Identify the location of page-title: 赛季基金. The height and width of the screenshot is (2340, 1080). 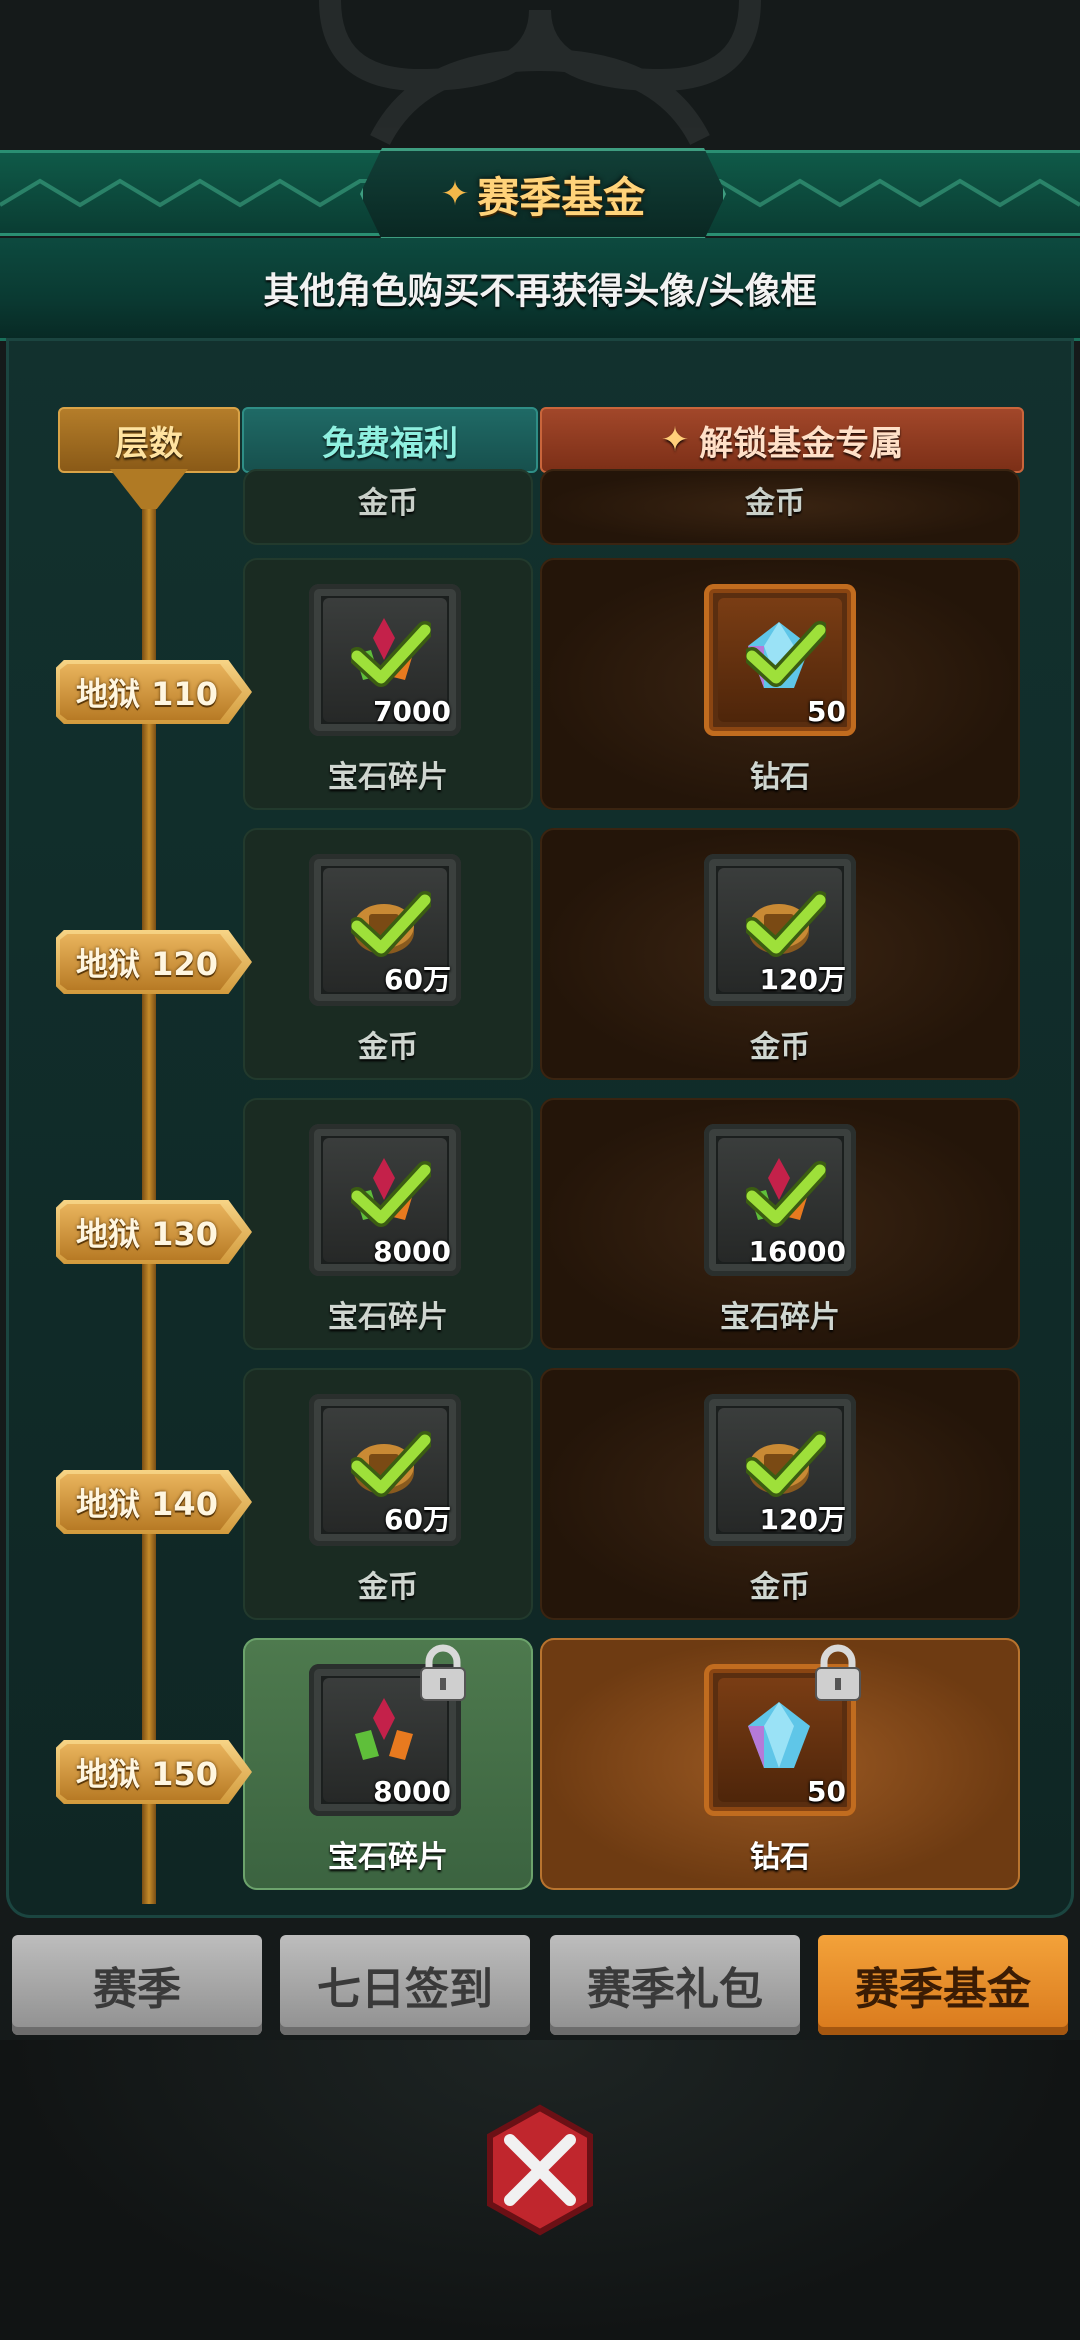
(561, 197).